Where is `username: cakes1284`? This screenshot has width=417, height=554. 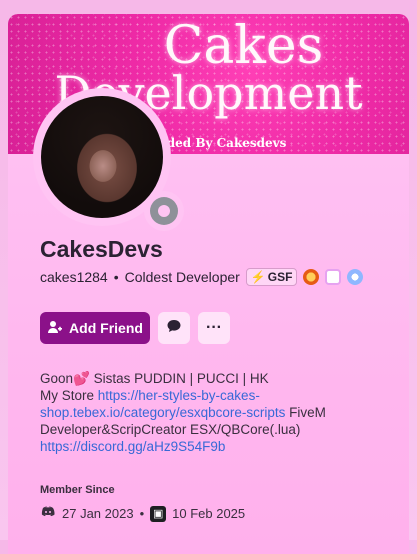 username: cakes1284 is located at coordinates (74, 277).